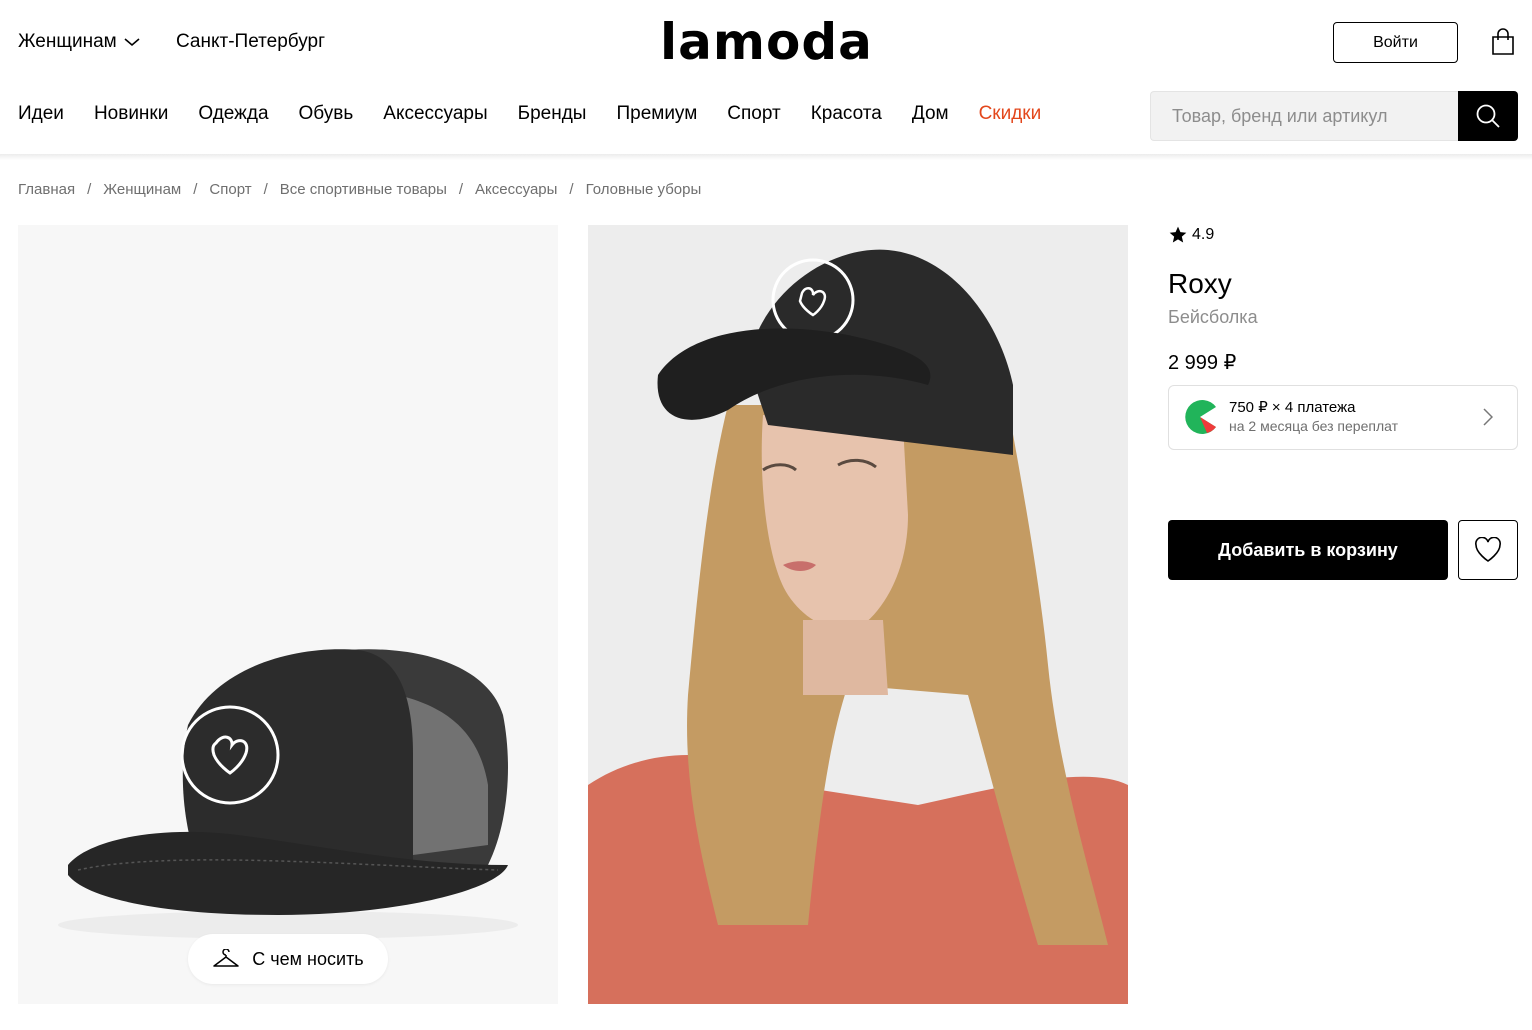  What do you see at coordinates (930, 114) in the screenshot?
I see `nav-item-home: Дом` at bounding box center [930, 114].